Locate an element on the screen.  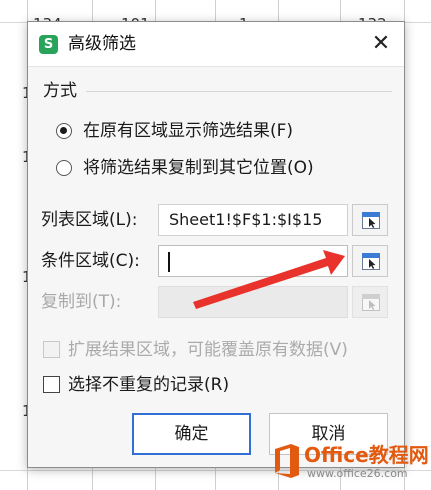
watermark-url: www.office26.com is located at coordinates (357, 473).